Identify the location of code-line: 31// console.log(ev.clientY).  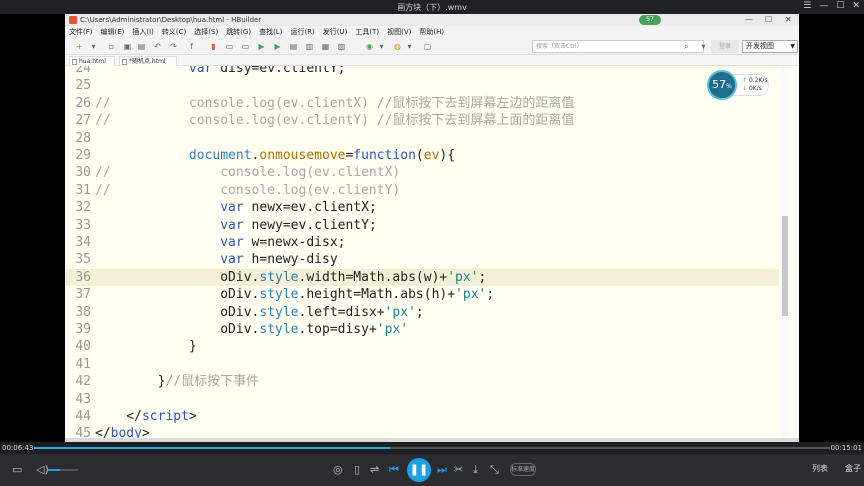
(422, 190).